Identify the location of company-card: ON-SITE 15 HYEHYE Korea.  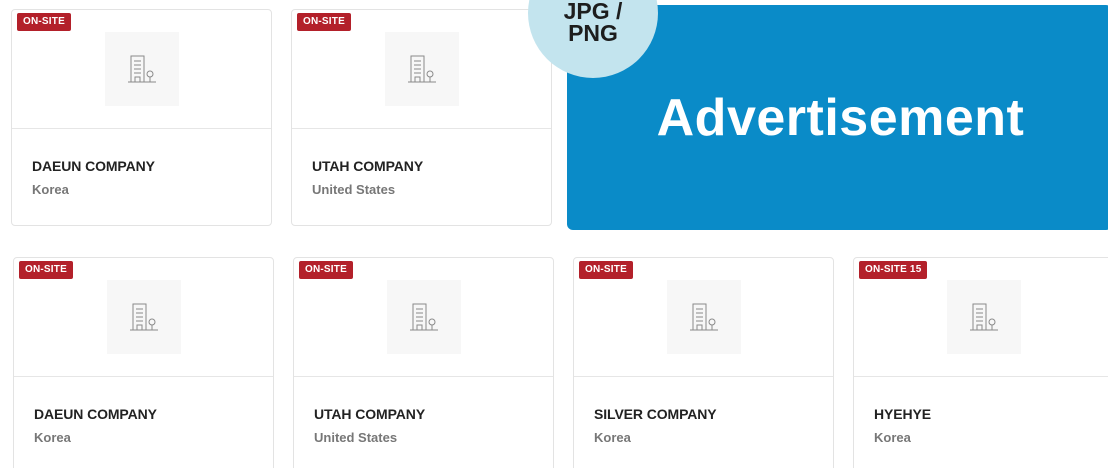
(980, 362).